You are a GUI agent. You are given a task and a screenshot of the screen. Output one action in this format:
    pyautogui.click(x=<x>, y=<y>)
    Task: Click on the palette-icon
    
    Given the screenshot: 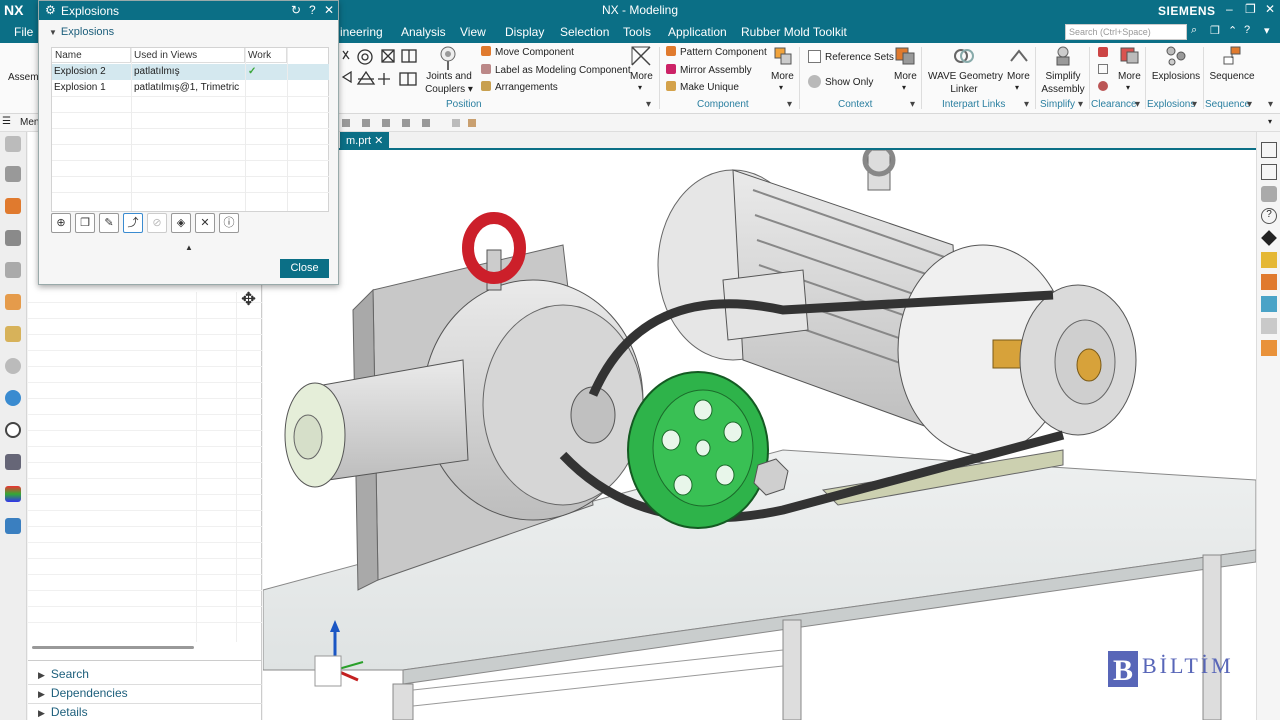 What is the action you would take?
    pyautogui.click(x=13, y=494)
    